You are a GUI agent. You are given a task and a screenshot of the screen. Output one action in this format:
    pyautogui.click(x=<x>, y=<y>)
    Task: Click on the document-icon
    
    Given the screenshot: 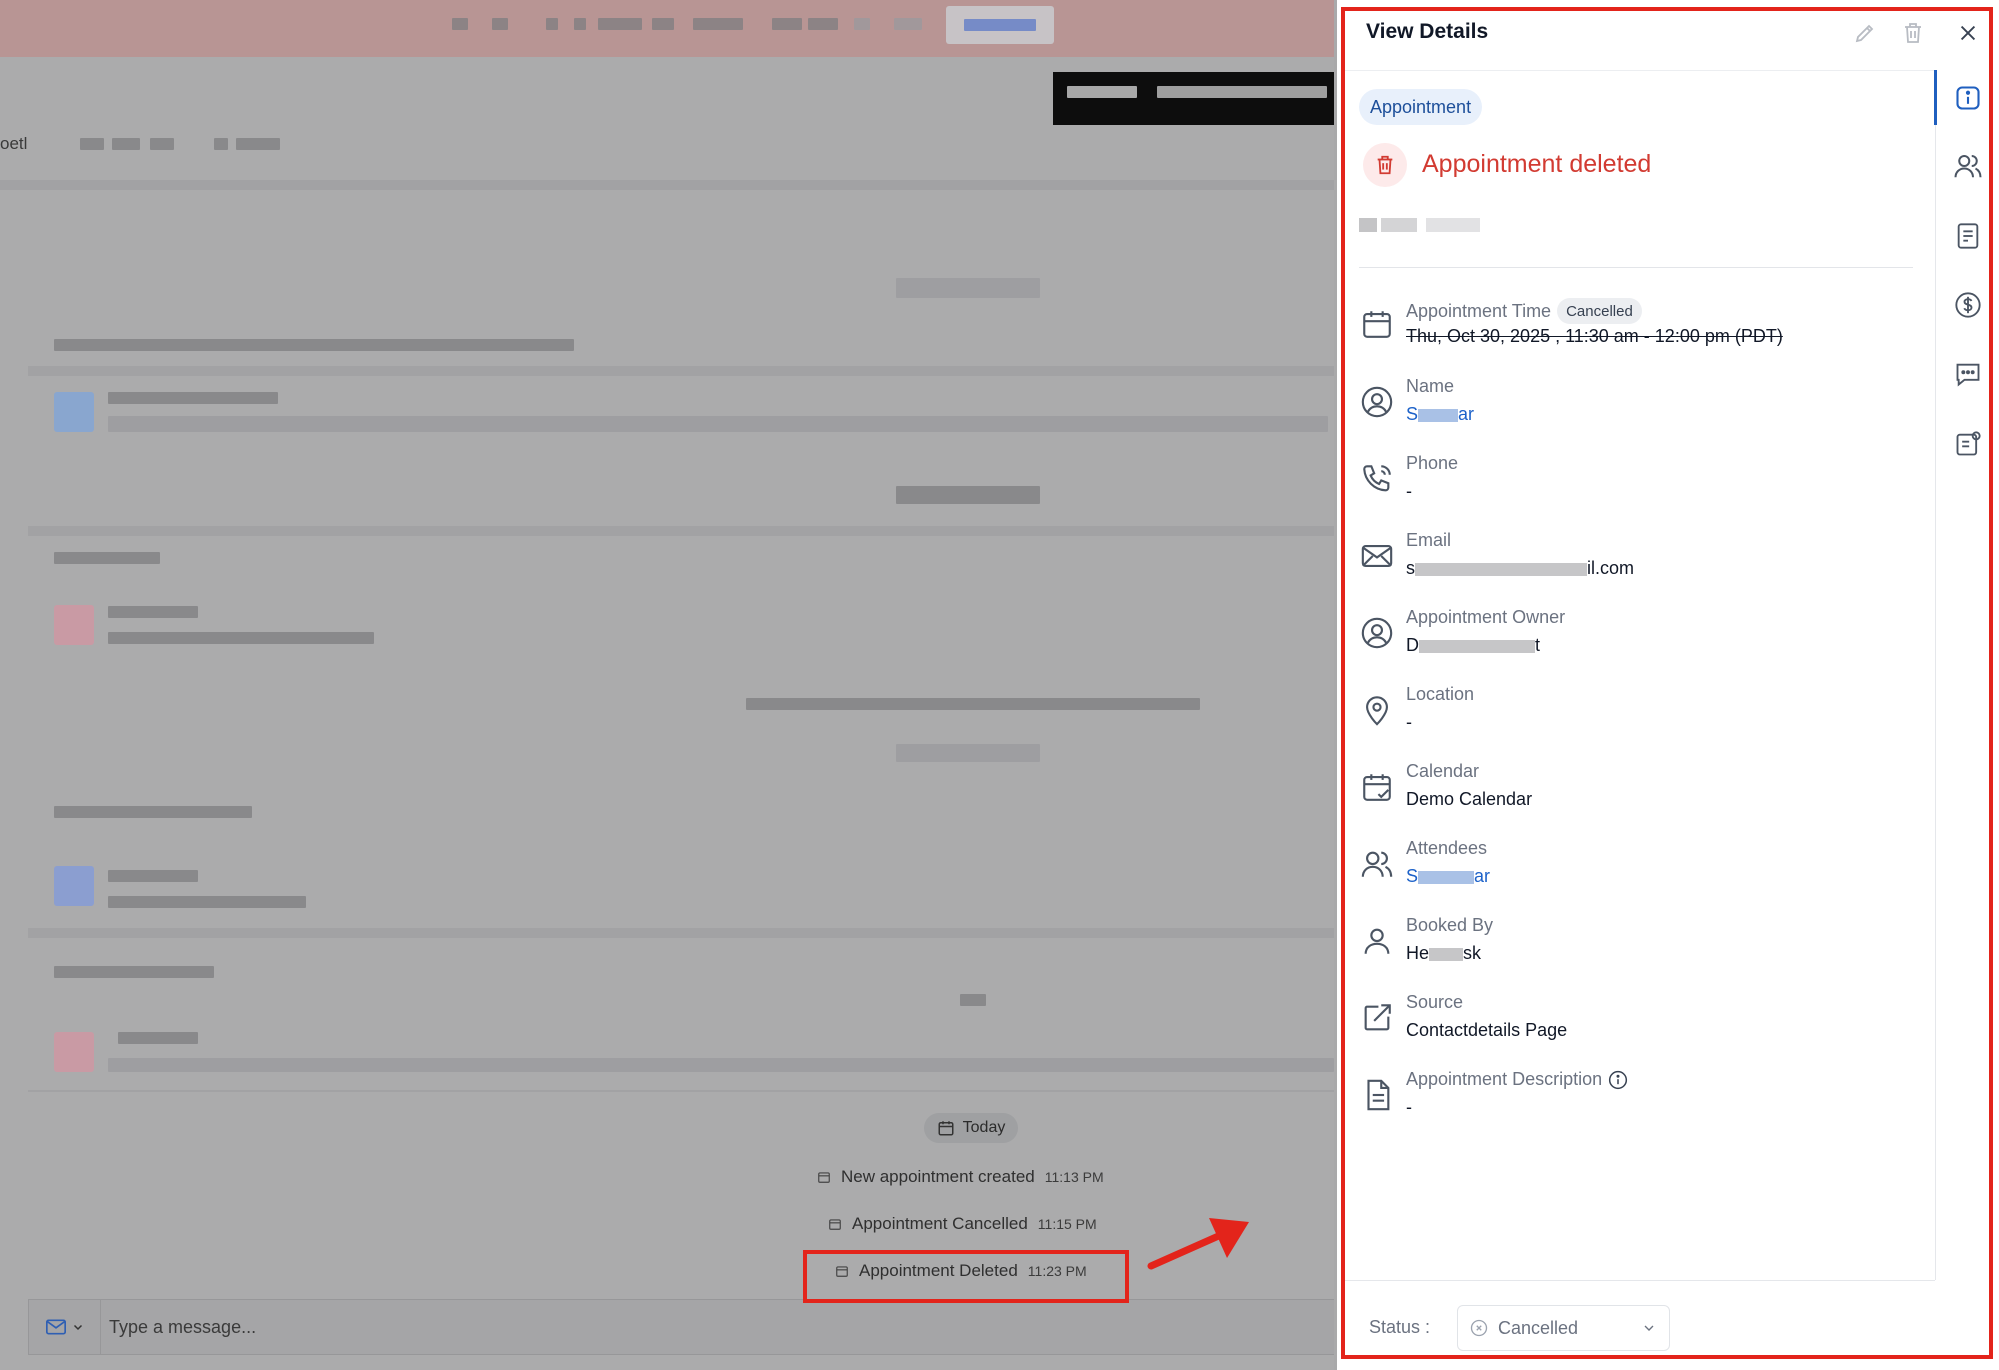 What is the action you would take?
    pyautogui.click(x=1378, y=1095)
    